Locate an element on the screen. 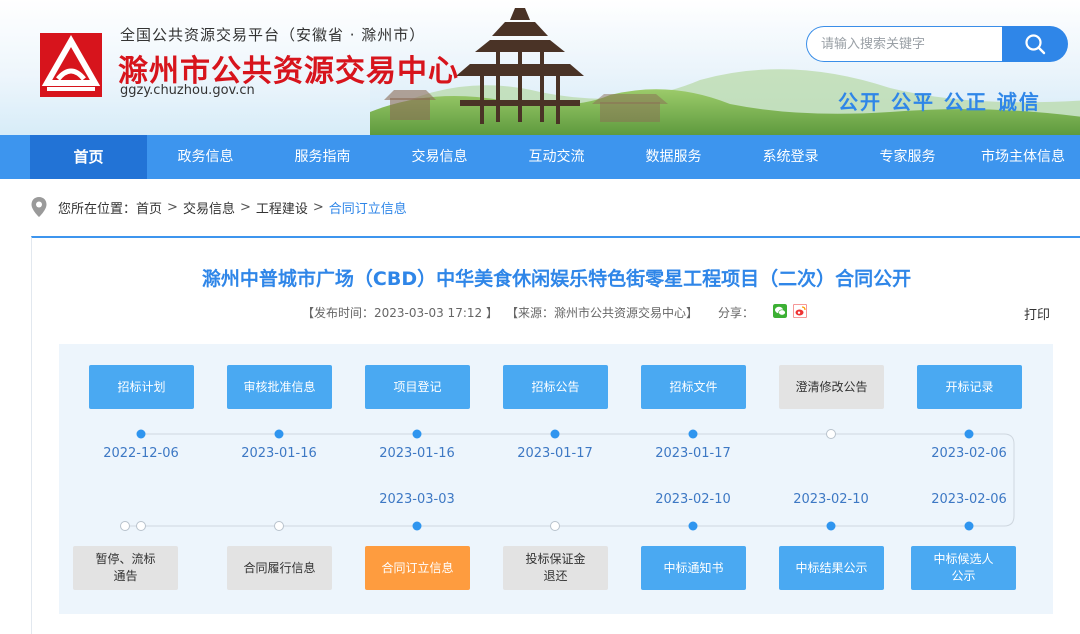 The image size is (1080, 634). nav-item-system-login: 系统登录 is located at coordinates (790, 157).